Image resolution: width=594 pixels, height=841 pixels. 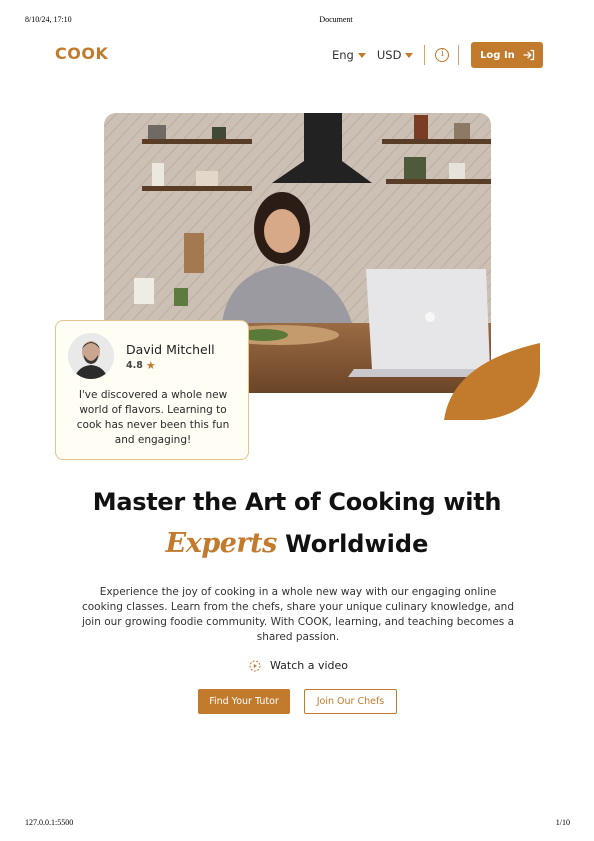 I want to click on reviewer-rating: 4.8 ★, so click(x=141, y=365).